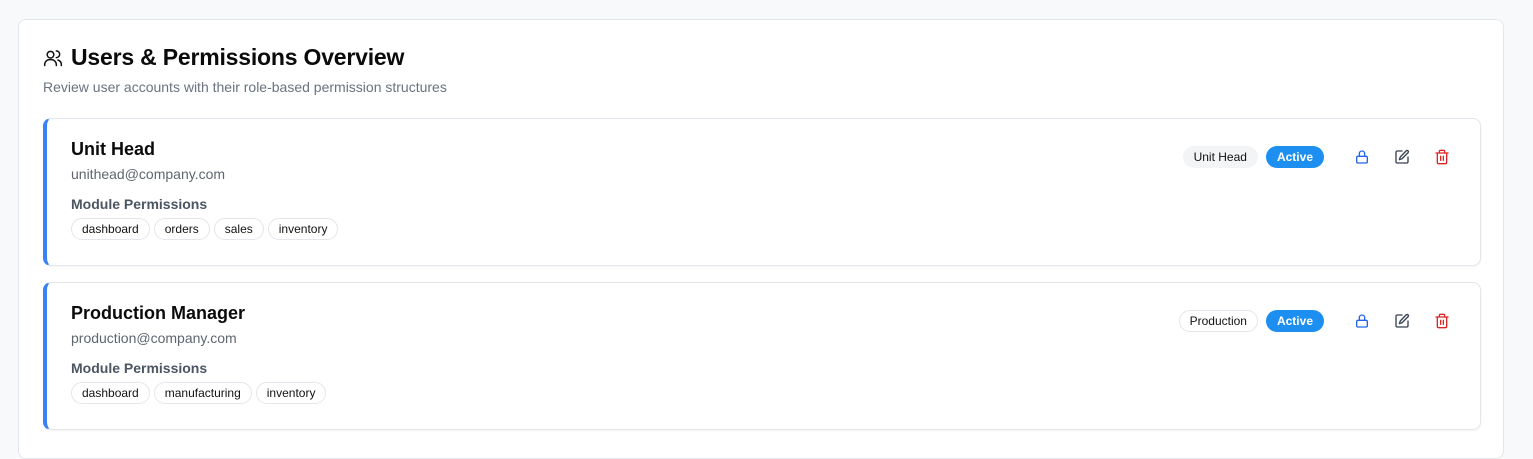 The height and width of the screenshot is (459, 1533). I want to click on user-actions: Production Active, so click(1317, 321).